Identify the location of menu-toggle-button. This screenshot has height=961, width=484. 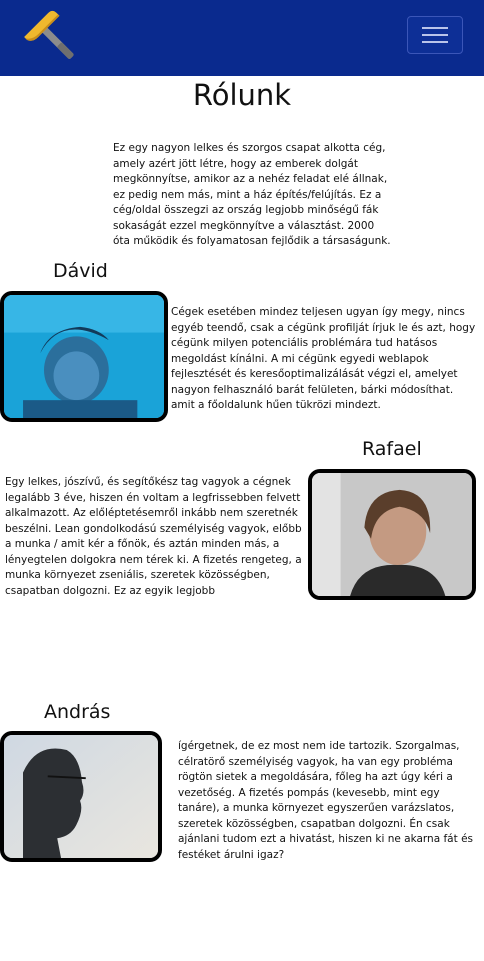
(435, 35).